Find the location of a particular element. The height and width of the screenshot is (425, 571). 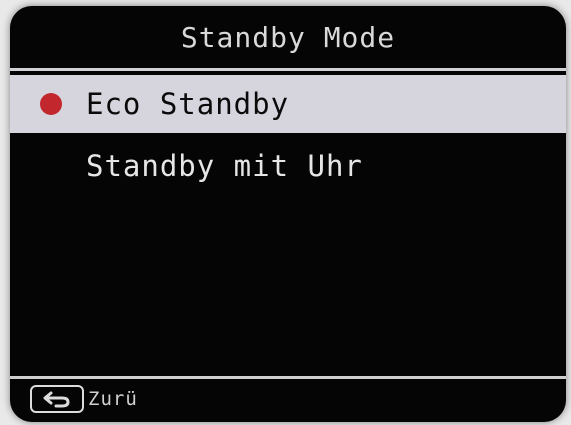

footer-divider is located at coordinates (288, 377).